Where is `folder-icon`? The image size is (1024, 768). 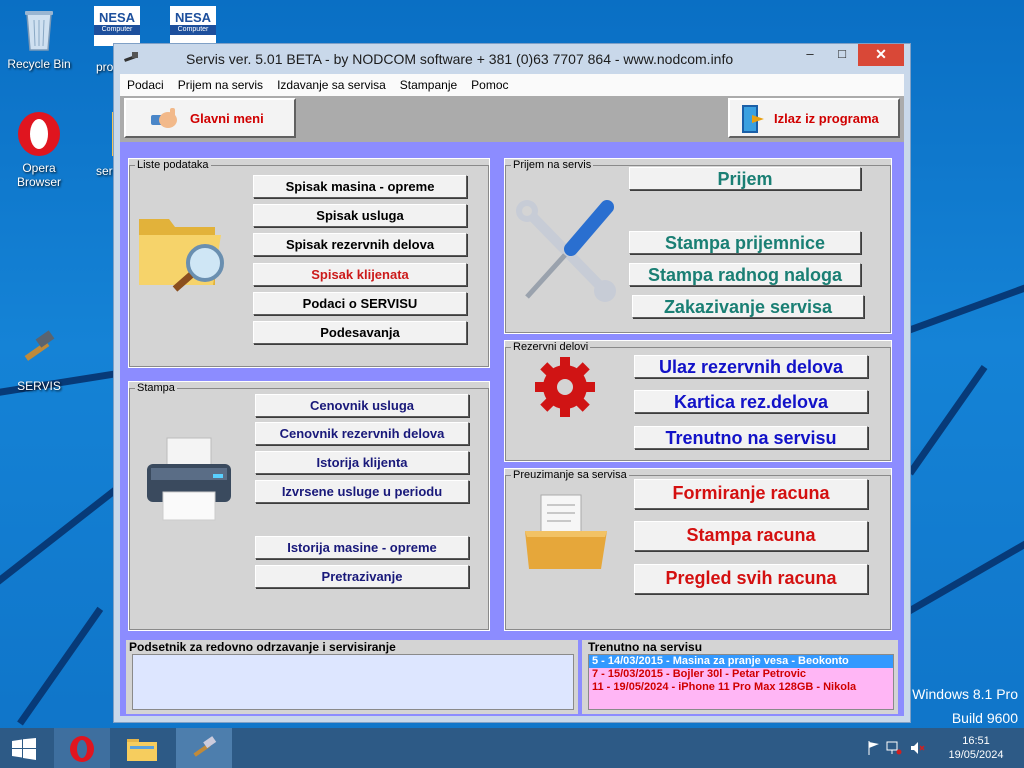
folder-icon is located at coordinates (142, 751).